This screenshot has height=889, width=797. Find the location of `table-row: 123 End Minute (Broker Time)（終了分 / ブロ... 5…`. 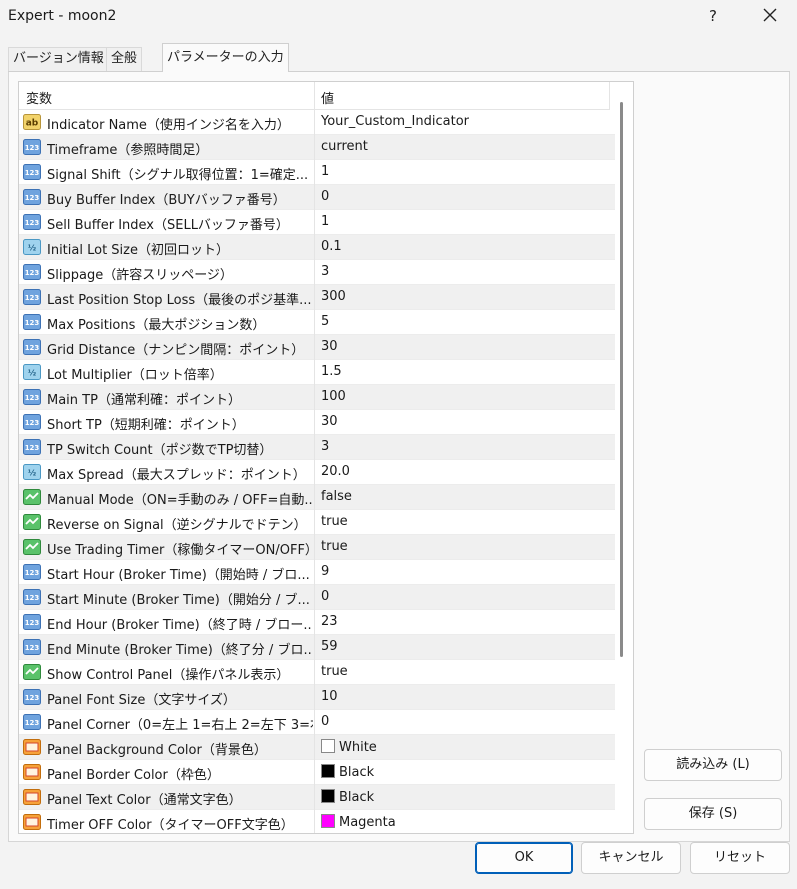

table-row: 123 End Minute (Broker Time)（終了分 / ブロ... 5… is located at coordinates (317, 647).